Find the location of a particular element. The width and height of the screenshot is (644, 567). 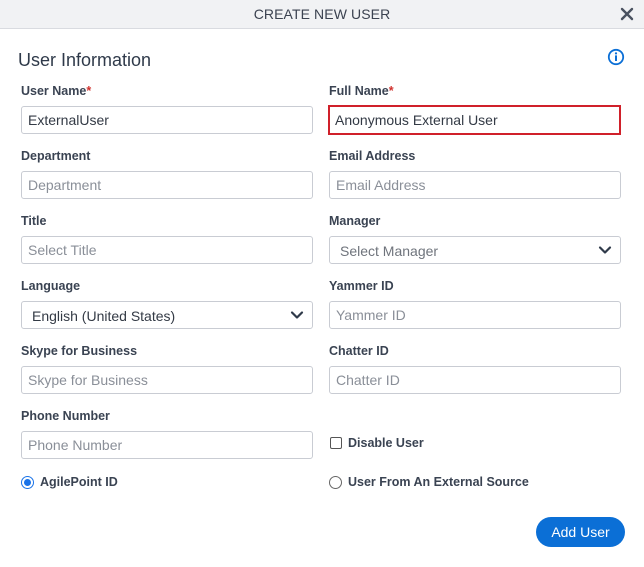

department-input is located at coordinates (167, 185).